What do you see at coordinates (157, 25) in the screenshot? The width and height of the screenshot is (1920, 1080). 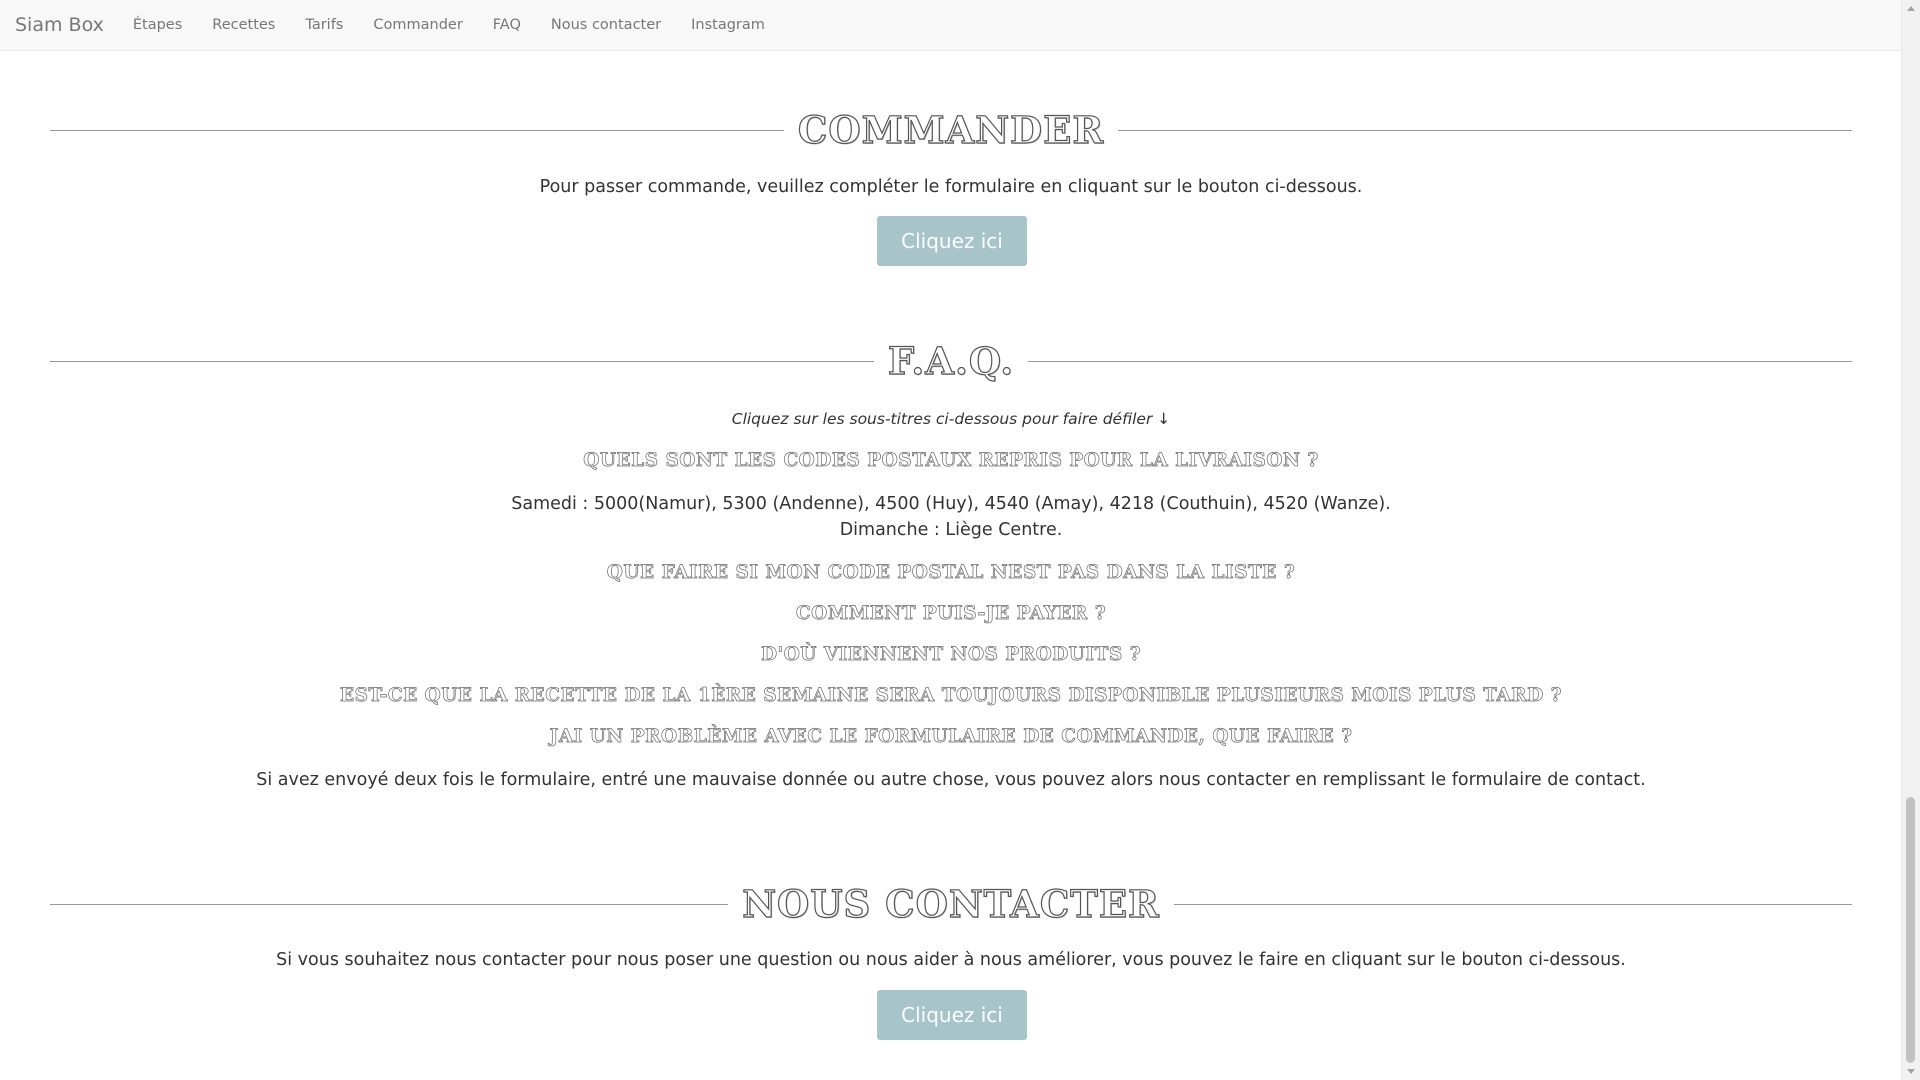 I see `nav-link-etapes: Étapes` at bounding box center [157, 25].